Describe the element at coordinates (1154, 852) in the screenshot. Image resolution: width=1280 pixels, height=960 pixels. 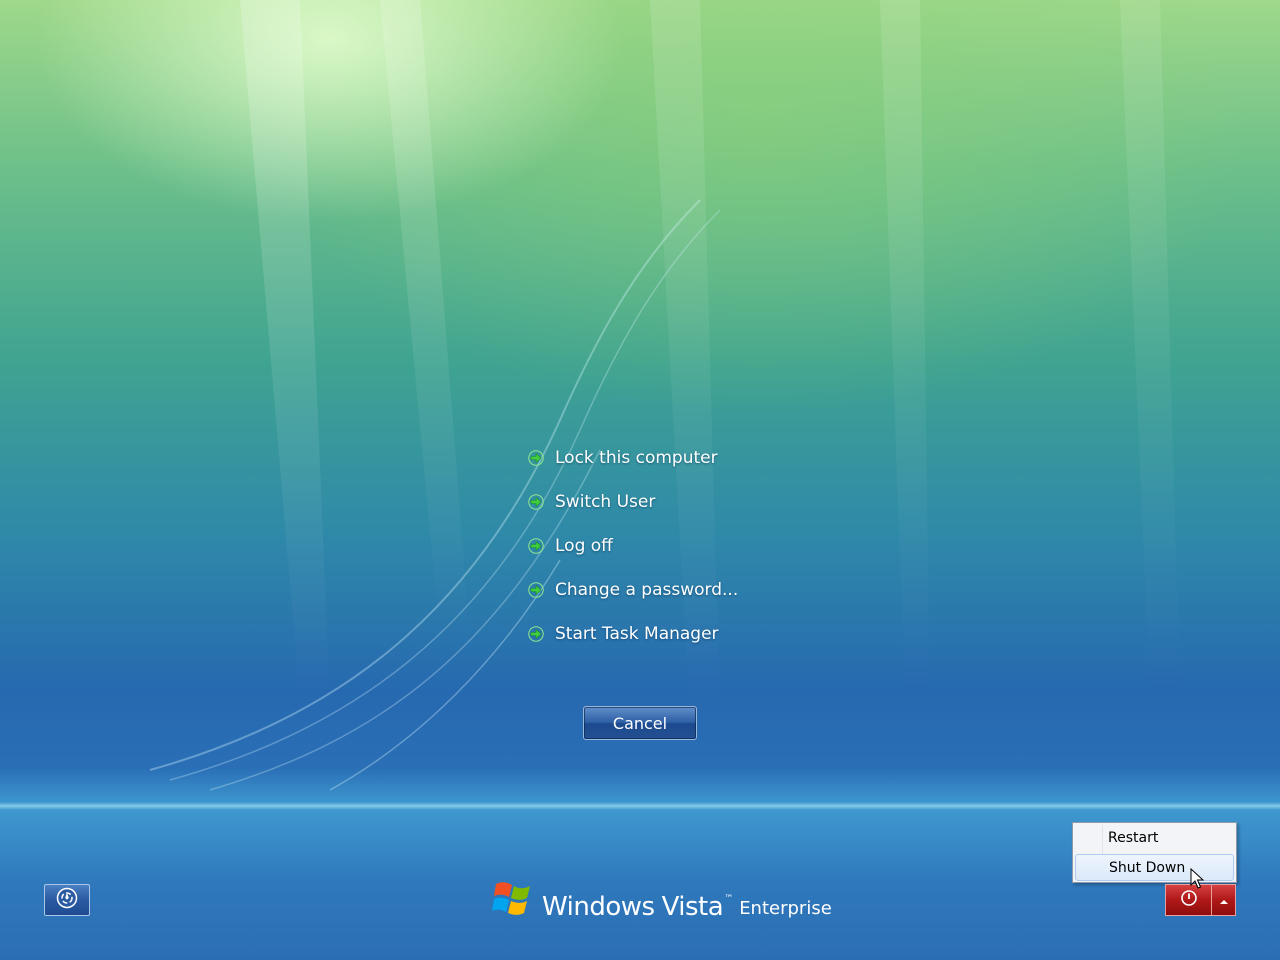
I see `power-options-menu: Restart Shut Down` at that location.